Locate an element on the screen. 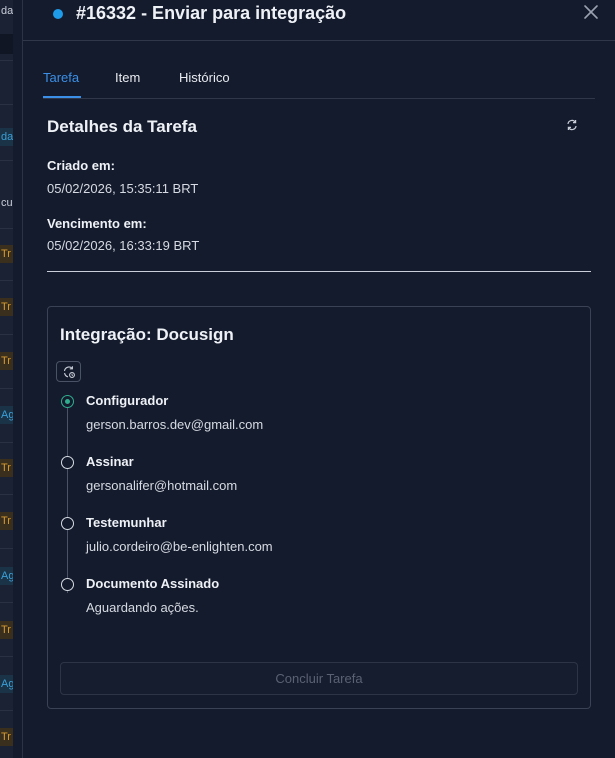 This screenshot has height=758, width=615. created-label: Criado em: is located at coordinates (81, 165).